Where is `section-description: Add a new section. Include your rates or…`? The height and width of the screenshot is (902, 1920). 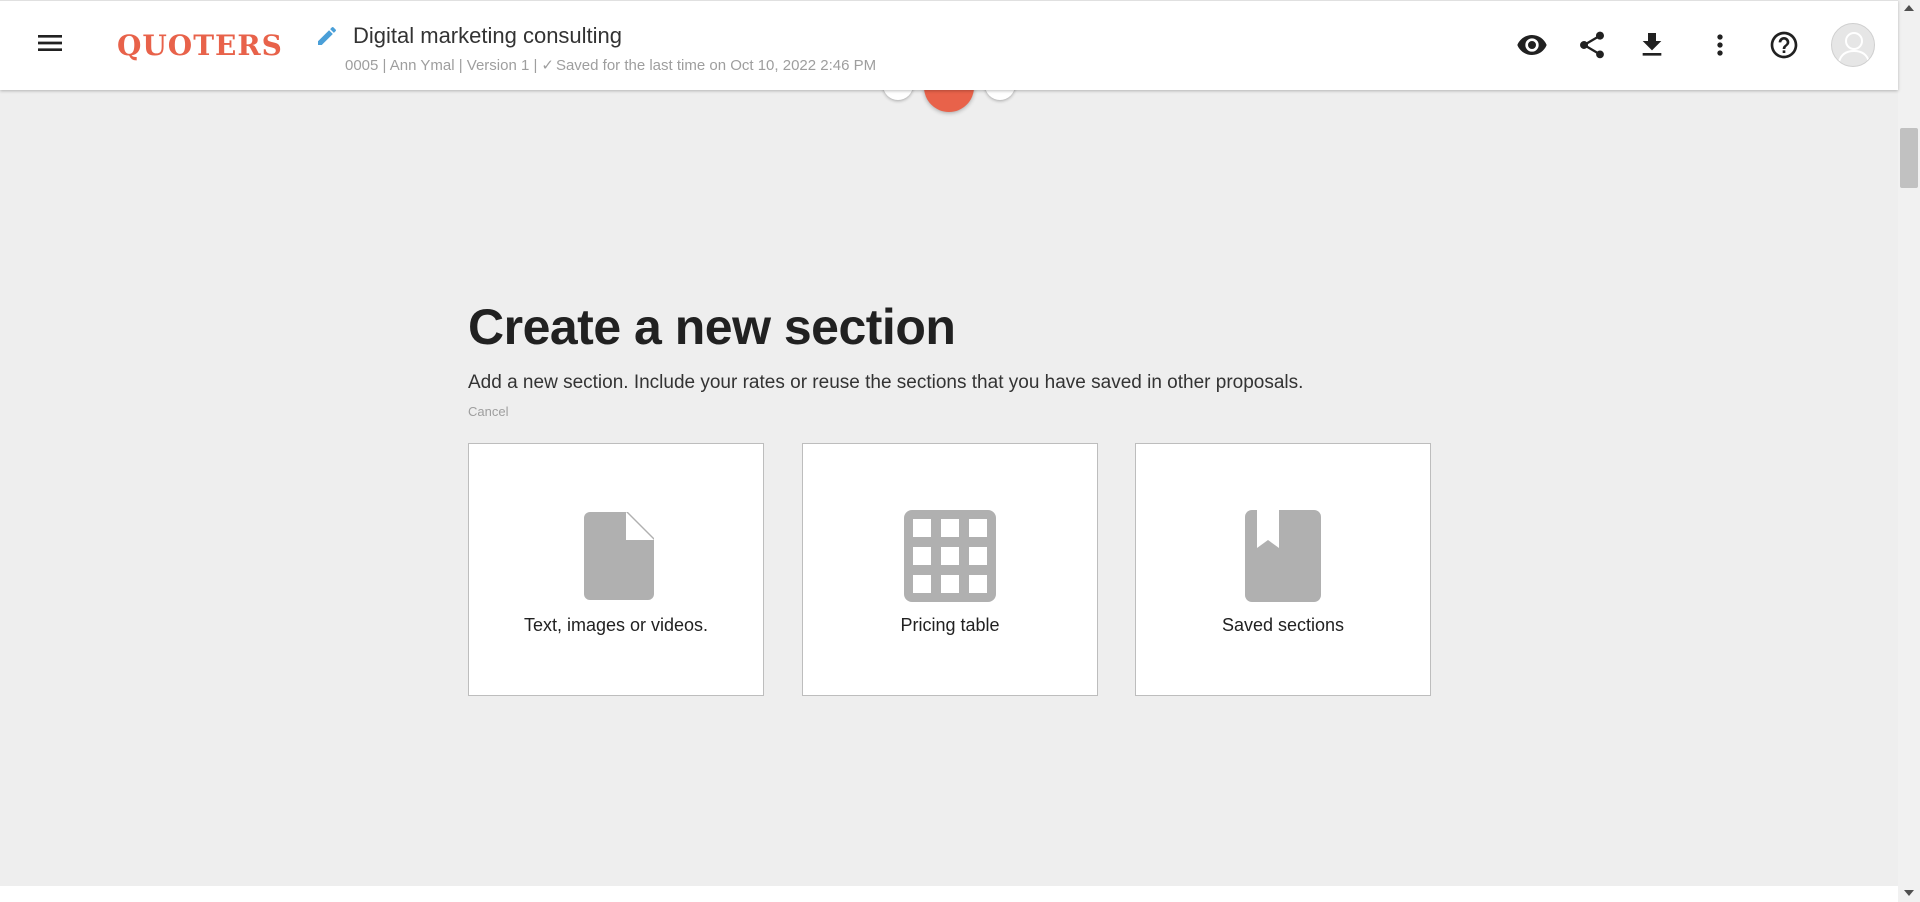 section-description: Add a new section. Include your rates or… is located at coordinates (886, 382).